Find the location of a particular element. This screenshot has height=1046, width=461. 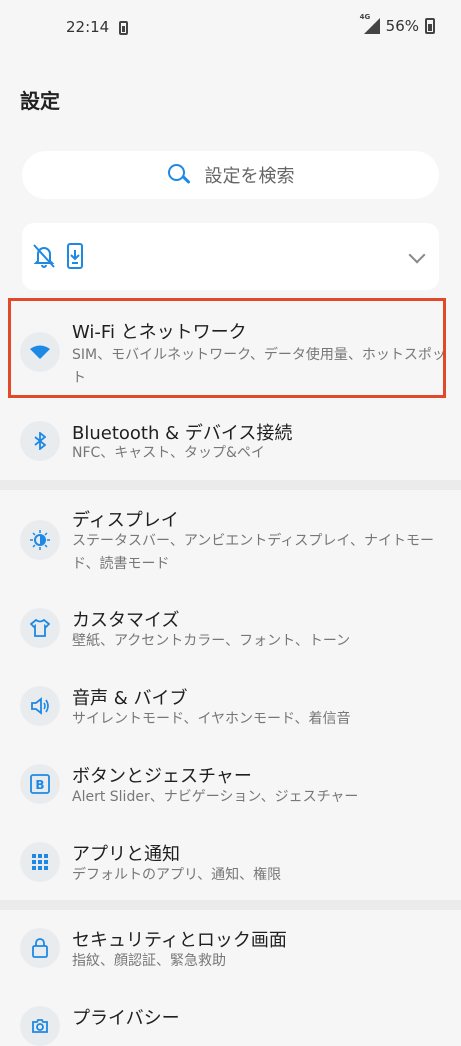

setting-privacy: プライバシー is located at coordinates (230, 1019).